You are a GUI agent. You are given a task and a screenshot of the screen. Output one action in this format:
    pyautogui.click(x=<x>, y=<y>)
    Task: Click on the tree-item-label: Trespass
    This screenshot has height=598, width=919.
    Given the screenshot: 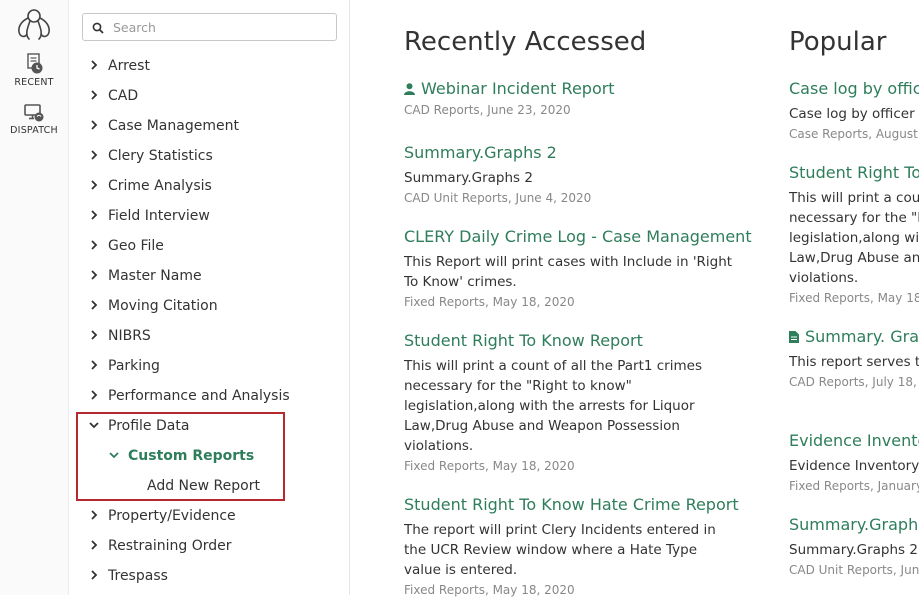 What is the action you would take?
    pyautogui.click(x=138, y=576)
    